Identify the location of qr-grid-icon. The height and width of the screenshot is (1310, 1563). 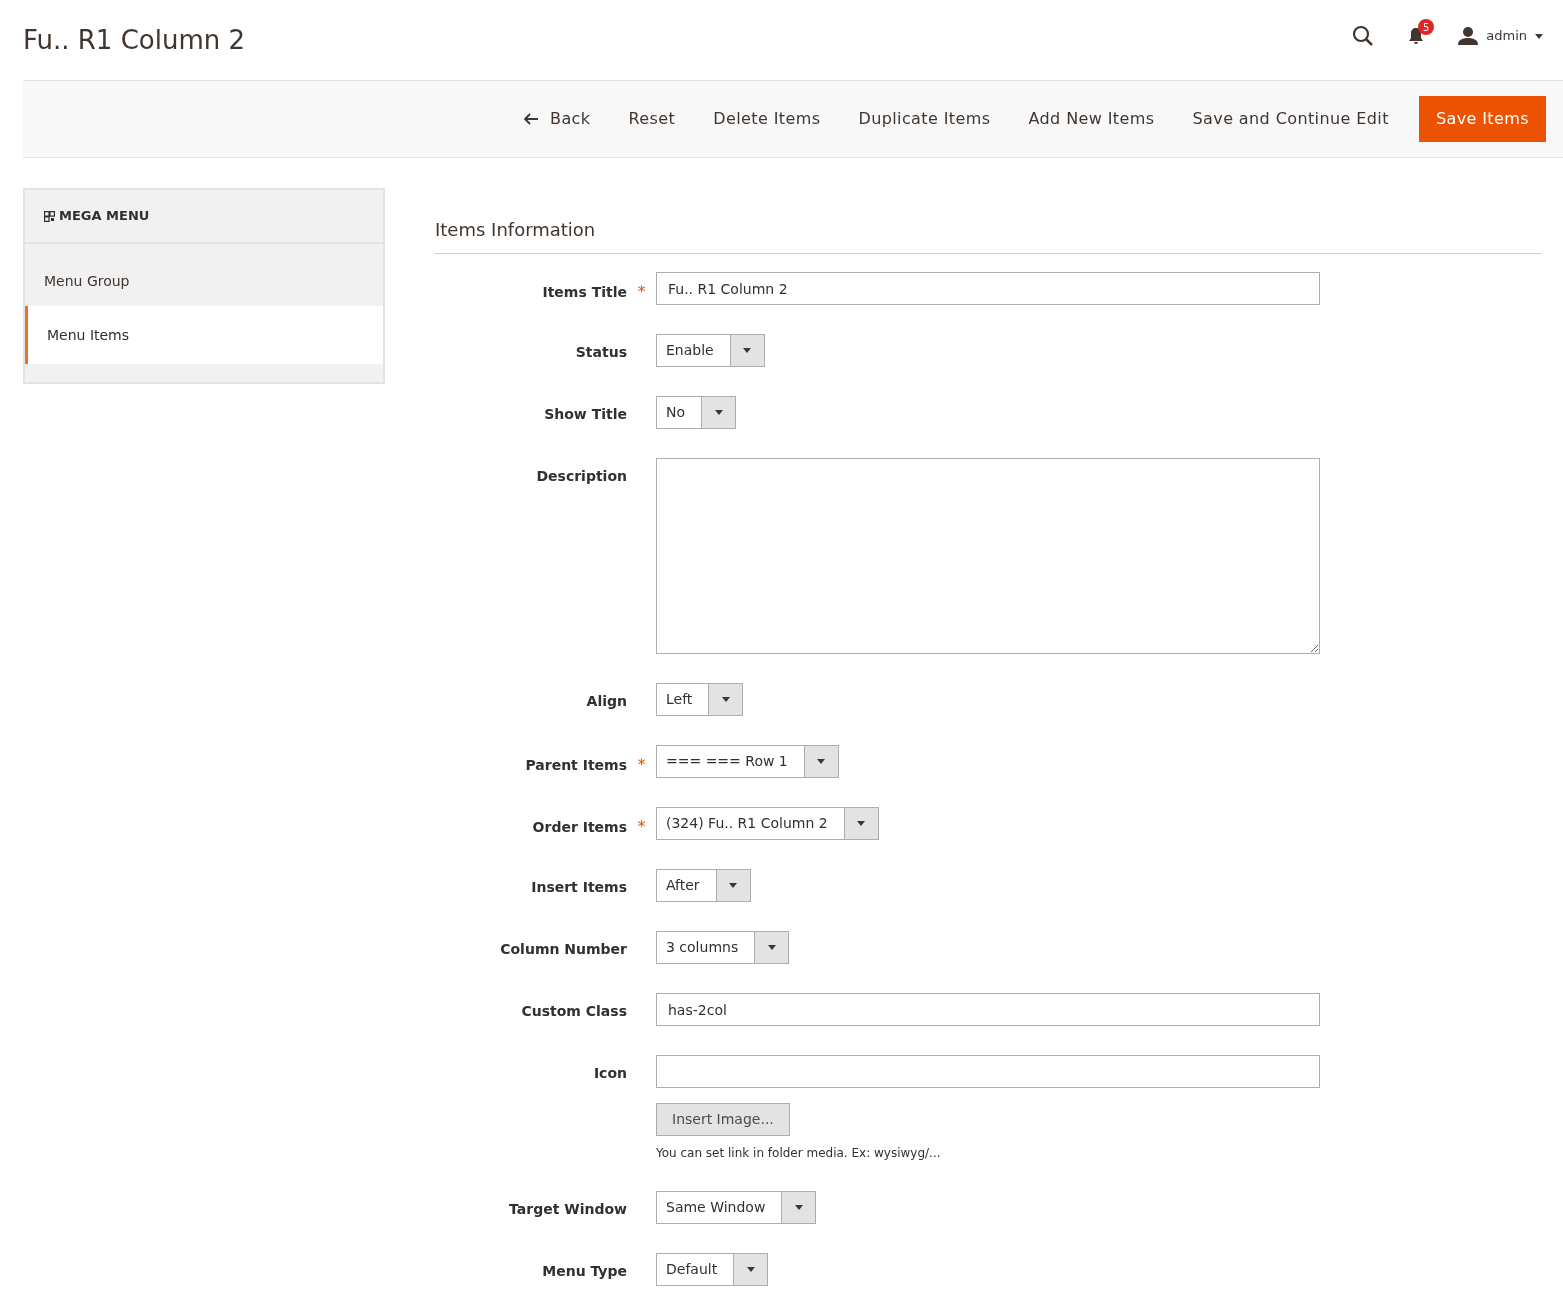
(49, 216).